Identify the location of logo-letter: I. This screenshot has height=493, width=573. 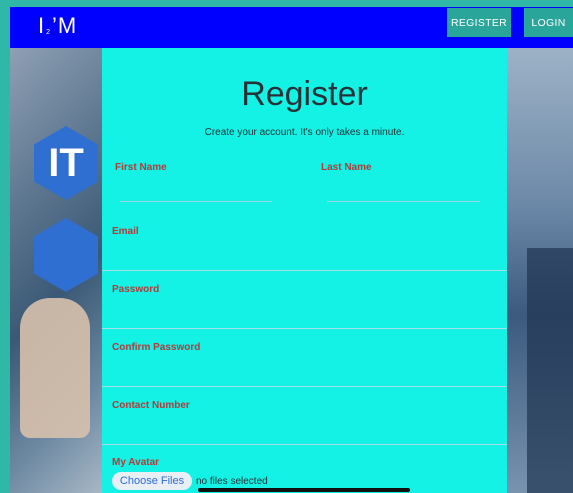
(42, 25).